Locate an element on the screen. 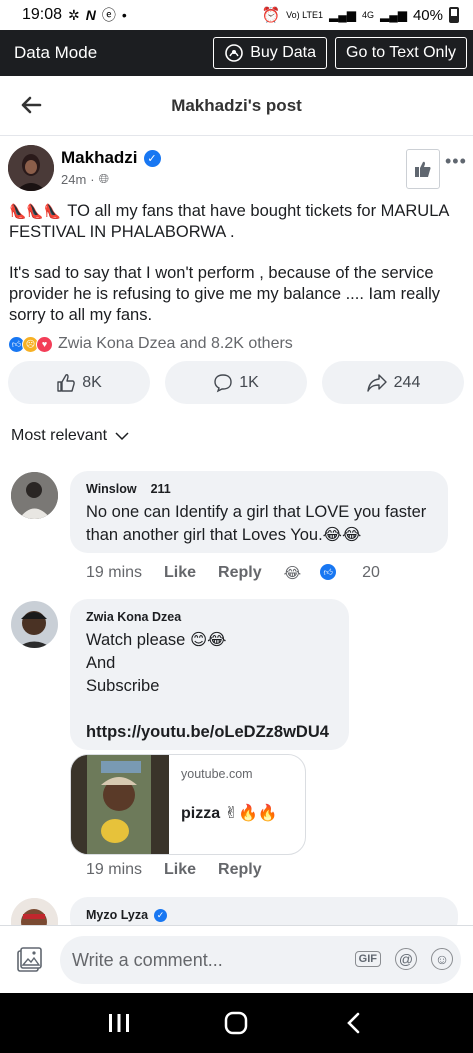  like-outline-icon is located at coordinates (66, 382).